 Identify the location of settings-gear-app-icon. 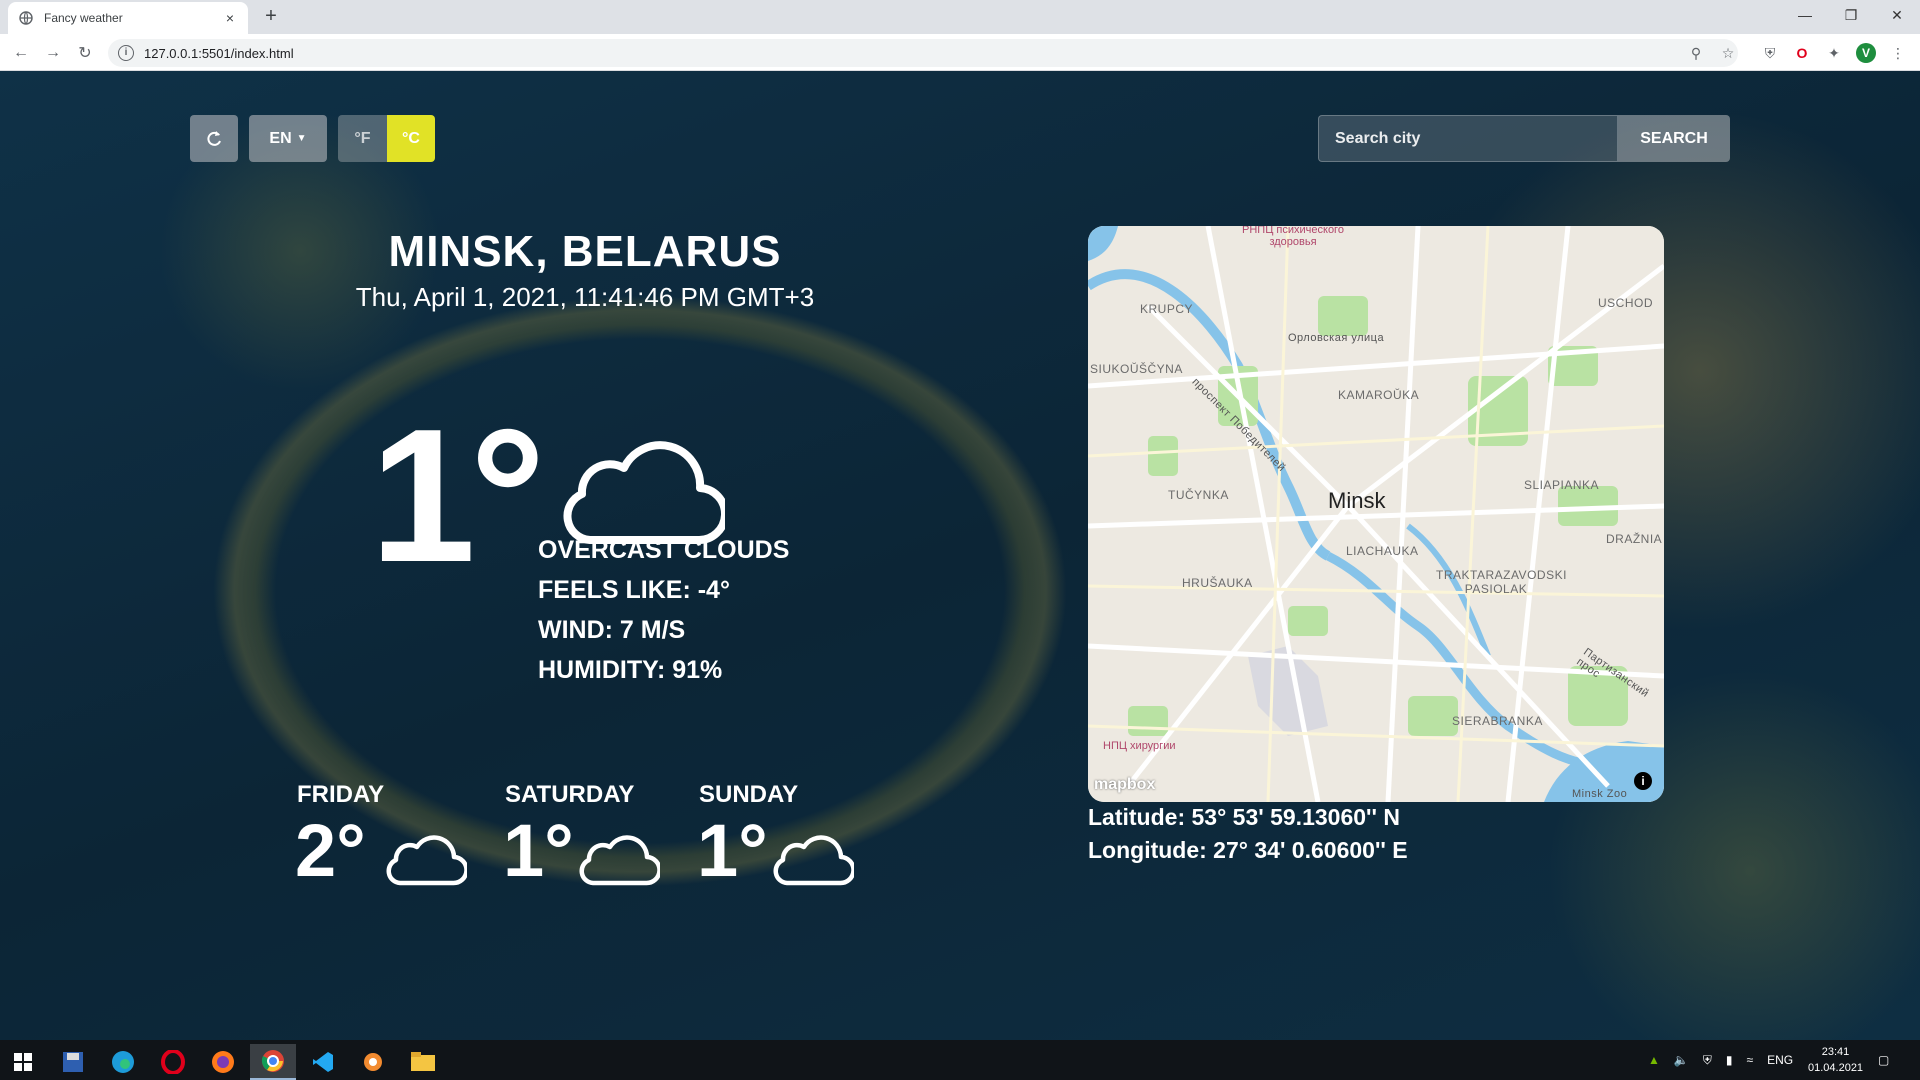
(373, 1062).